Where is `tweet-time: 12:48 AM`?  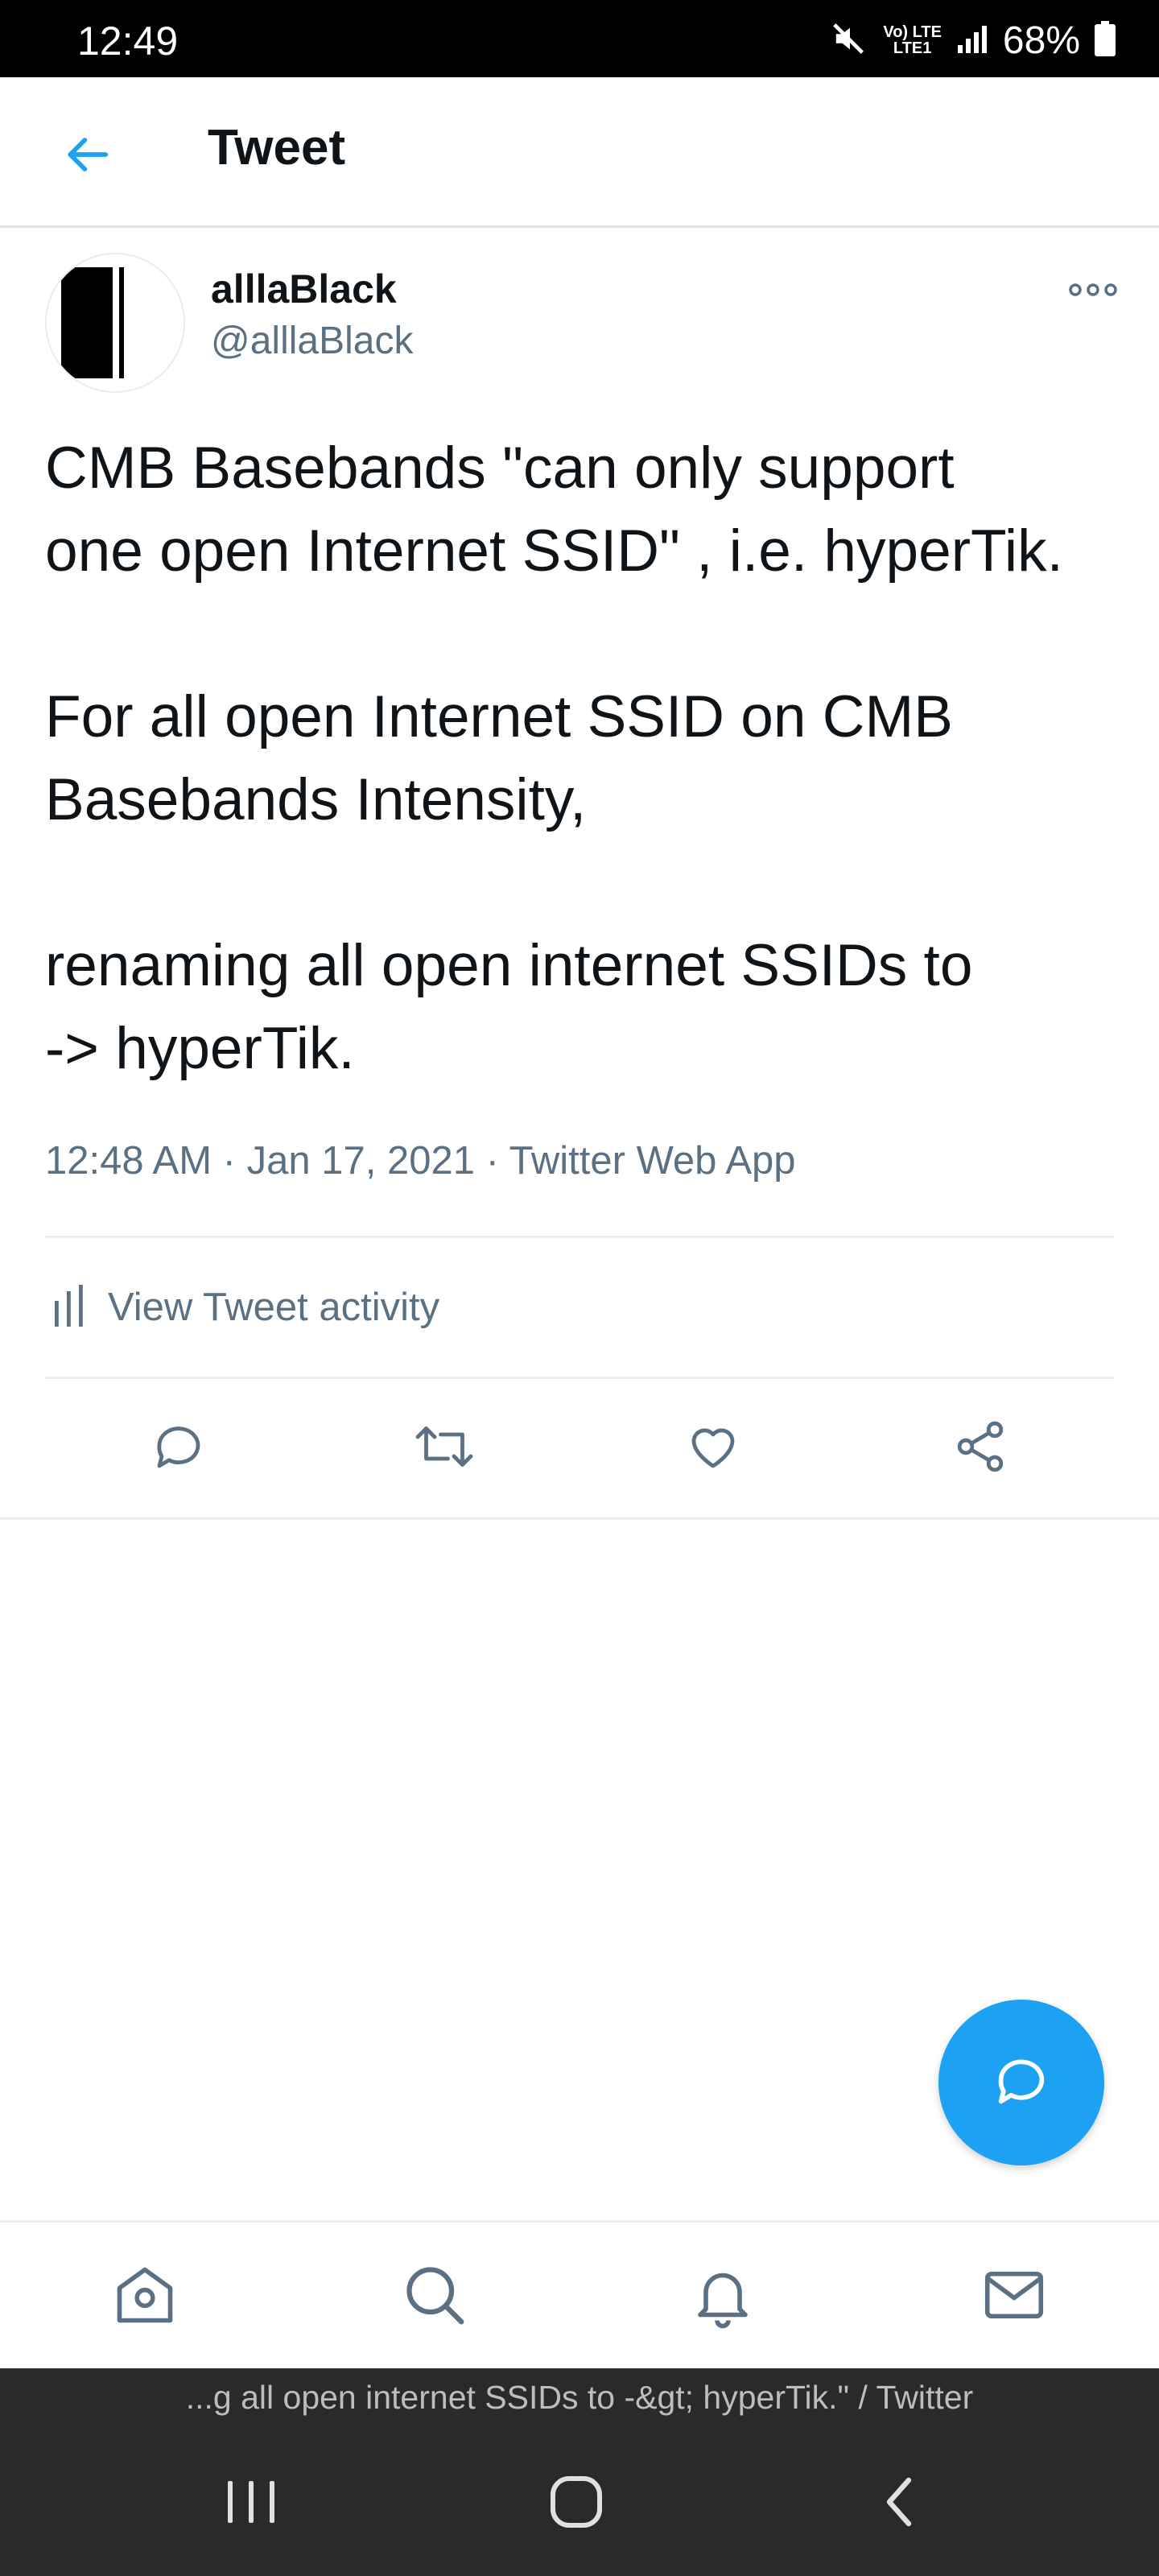
tweet-time: 12:48 AM is located at coordinates (128, 1161).